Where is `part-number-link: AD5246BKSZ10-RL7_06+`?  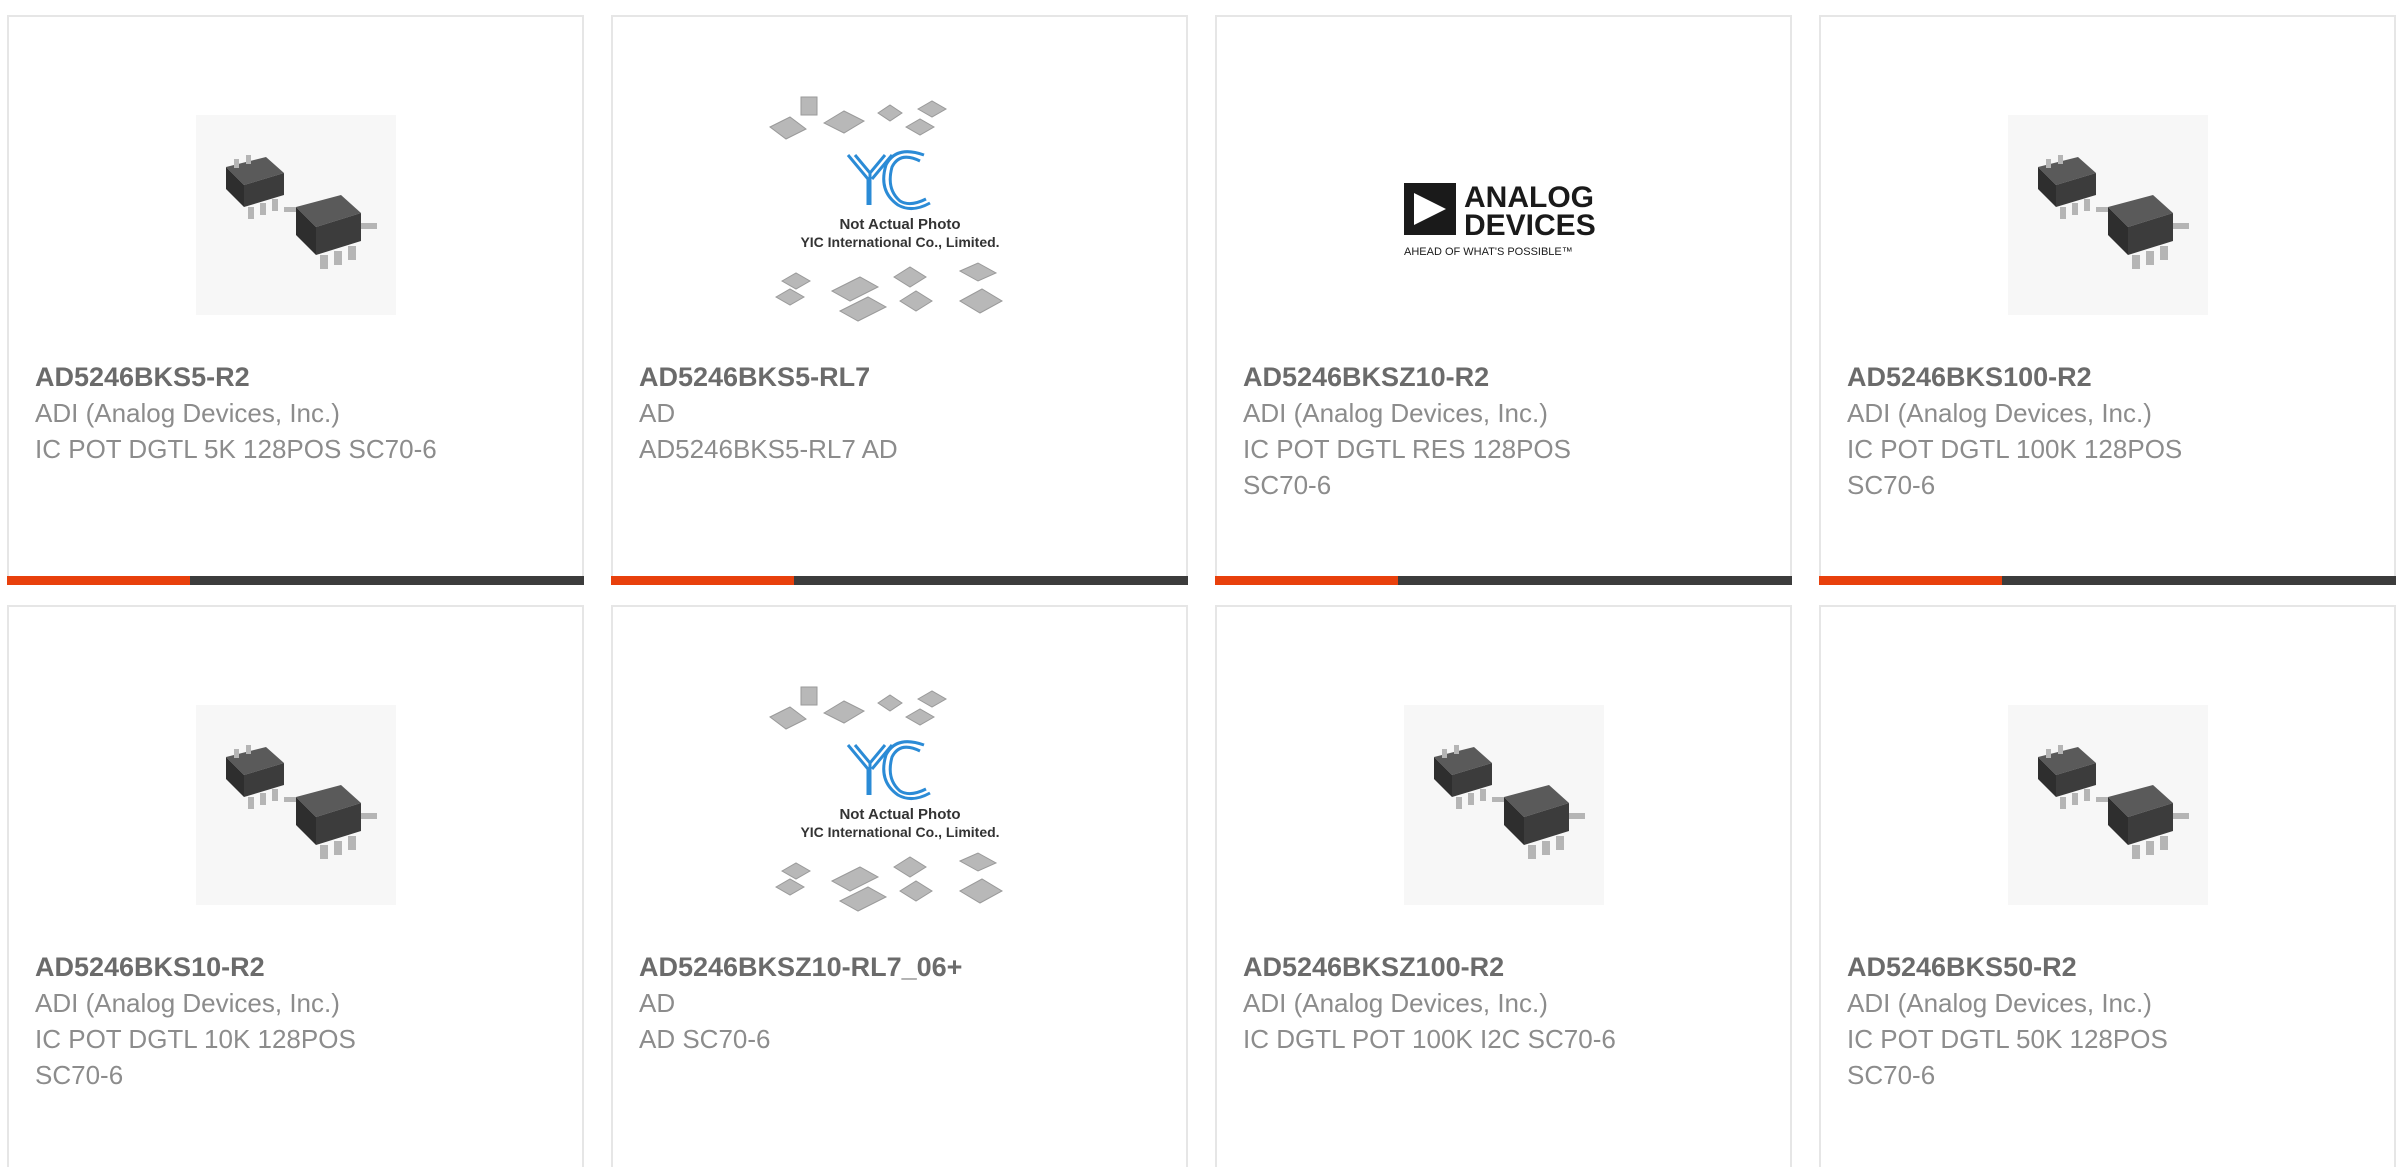 part-number-link: AD5246BKSZ10-RL7_06+ is located at coordinates (859, 967).